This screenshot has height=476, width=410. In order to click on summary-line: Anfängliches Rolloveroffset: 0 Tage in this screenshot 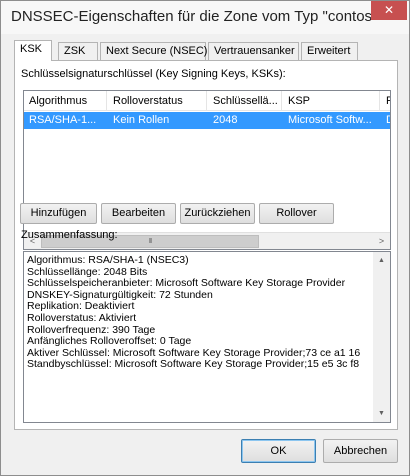, I will do `click(109, 341)`.